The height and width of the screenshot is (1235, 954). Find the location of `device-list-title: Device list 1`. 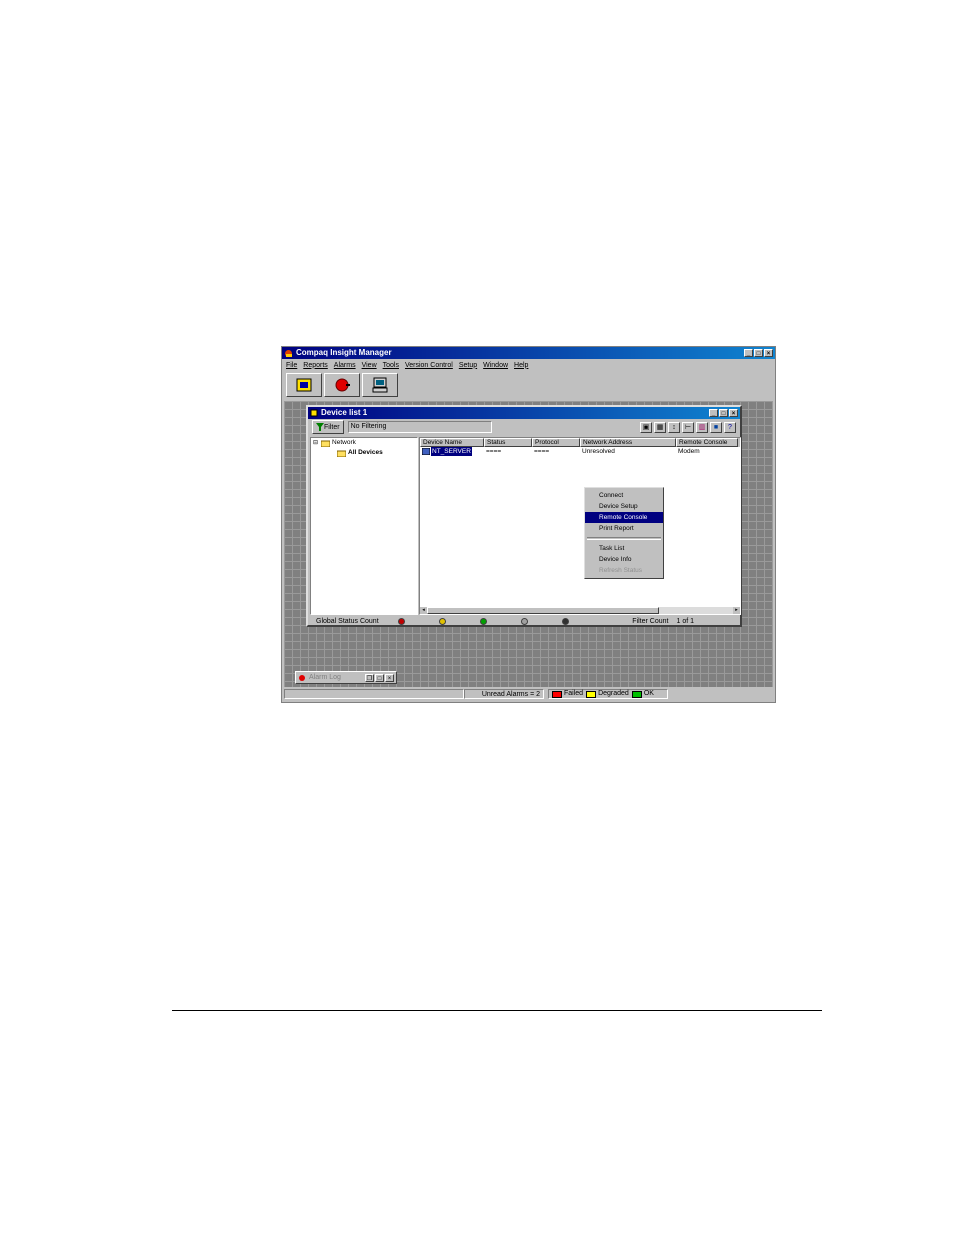

device-list-title: Device list 1 is located at coordinates (344, 412).